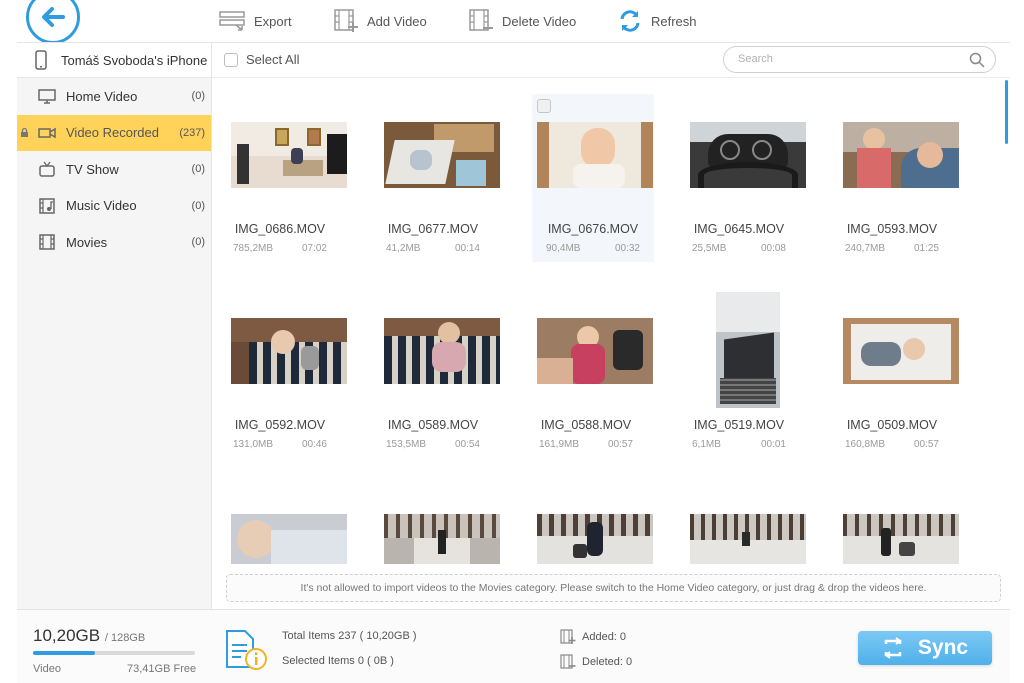  Describe the element at coordinates (607, 662) in the screenshot. I see `deleted-label: Deleted: 0` at that location.